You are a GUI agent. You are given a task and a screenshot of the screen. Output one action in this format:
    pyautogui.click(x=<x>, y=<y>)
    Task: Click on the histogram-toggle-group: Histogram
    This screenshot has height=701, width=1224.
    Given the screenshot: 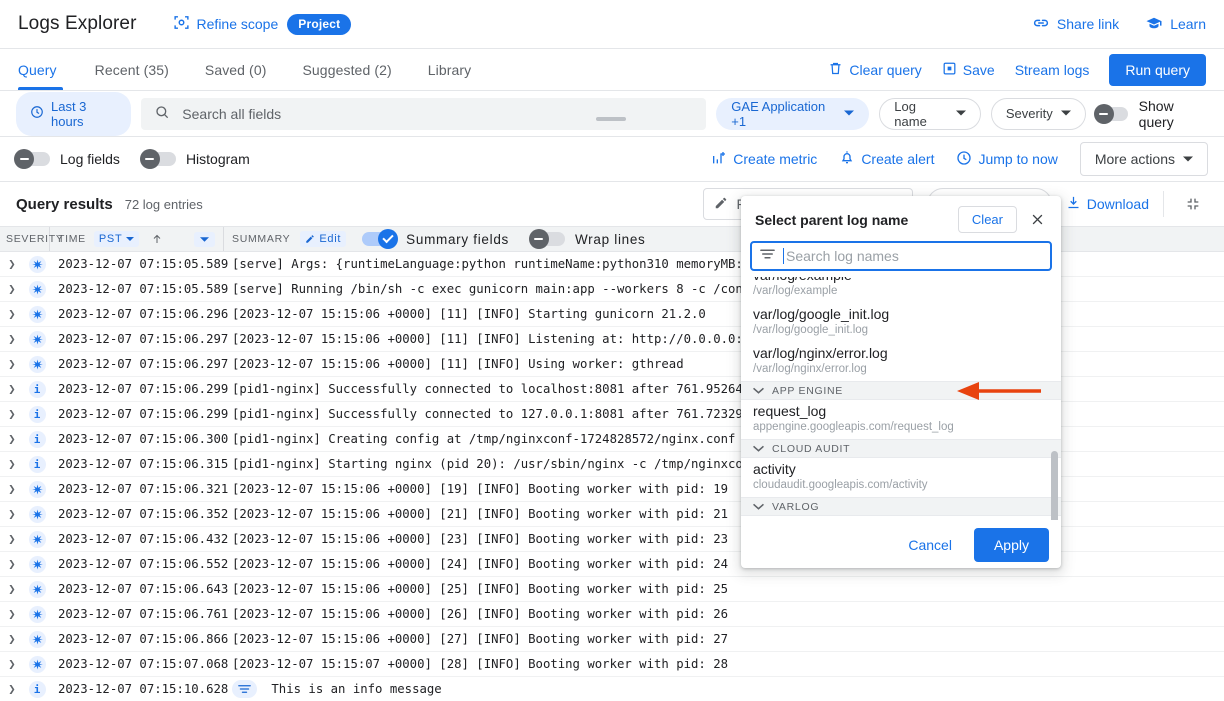 What is the action you would take?
    pyautogui.click(x=194, y=159)
    